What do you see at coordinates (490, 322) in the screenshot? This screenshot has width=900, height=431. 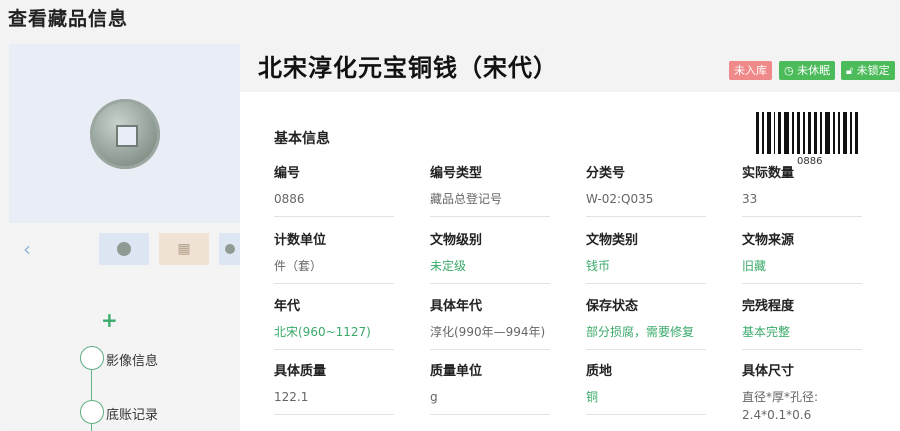 I see `info-field: 具体年代淳化(990年—994年)` at bounding box center [490, 322].